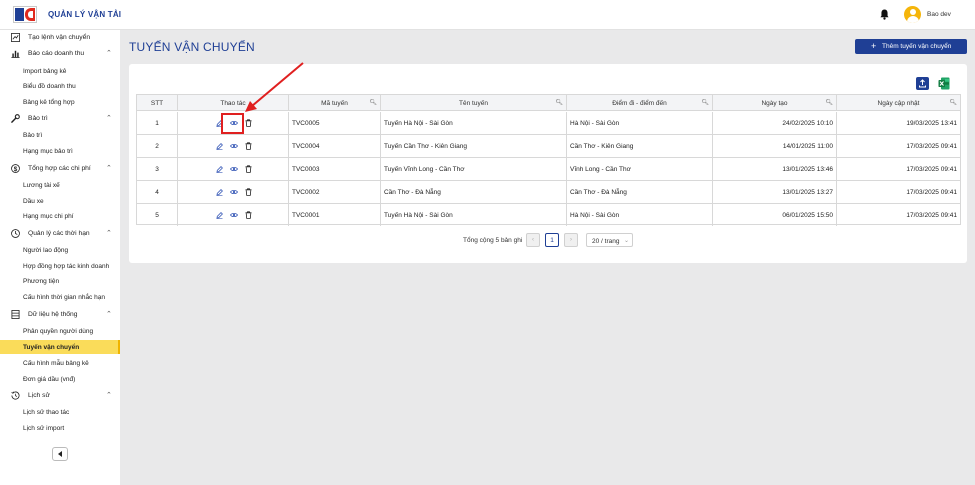 This screenshot has height=485, width=975. Describe the element at coordinates (60, 71) in the screenshot. I see `sidebar-item-import-bang-ke: Import bảng kê` at that location.